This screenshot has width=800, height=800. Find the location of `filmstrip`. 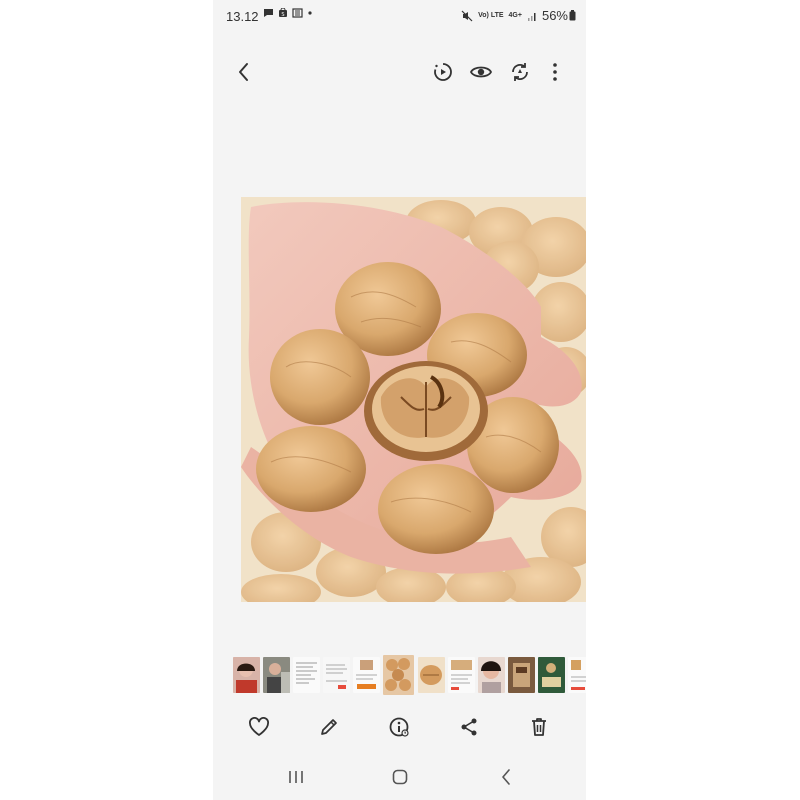

filmstrip is located at coordinates (399, 675).